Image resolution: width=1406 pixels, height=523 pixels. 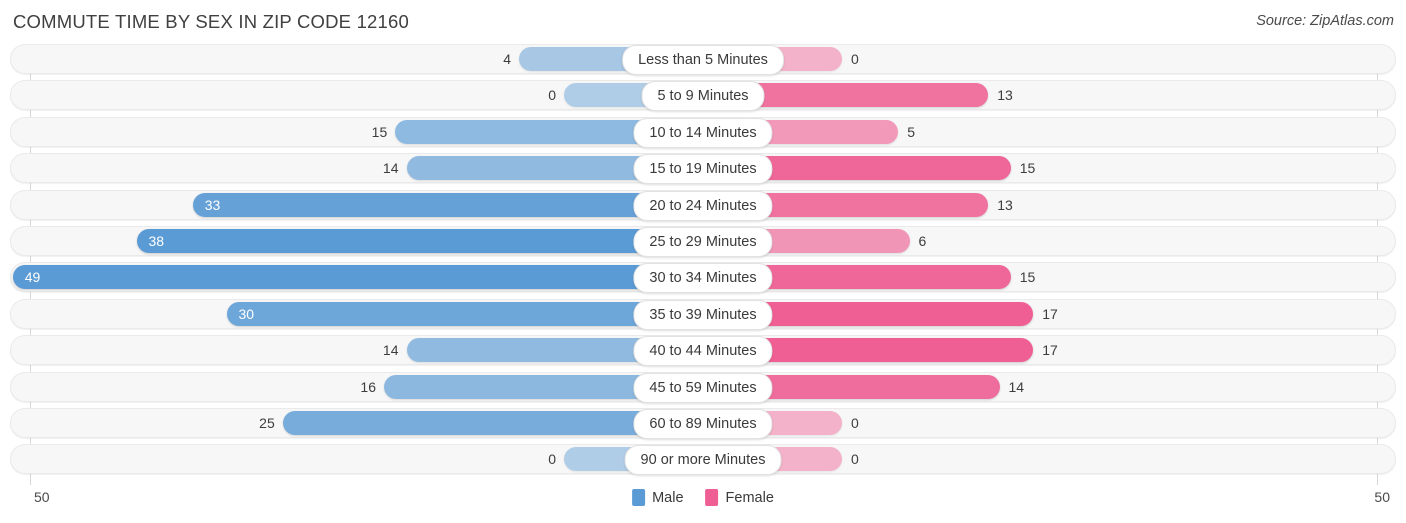 I want to click on category-label: 15 to 19 Minutes, so click(x=703, y=169).